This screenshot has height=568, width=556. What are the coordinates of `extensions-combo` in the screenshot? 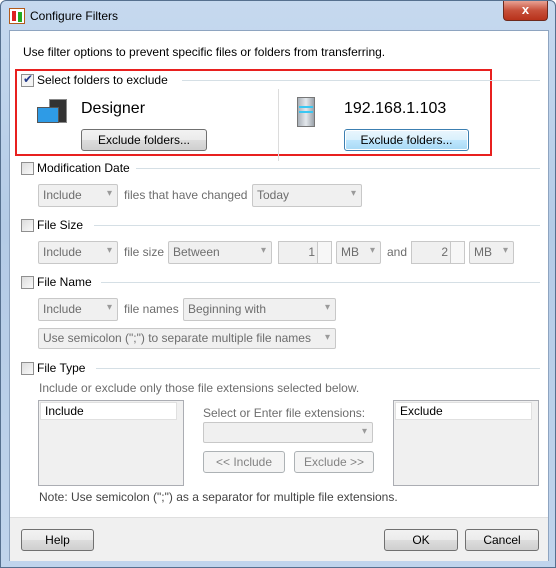 It's located at (288, 432).